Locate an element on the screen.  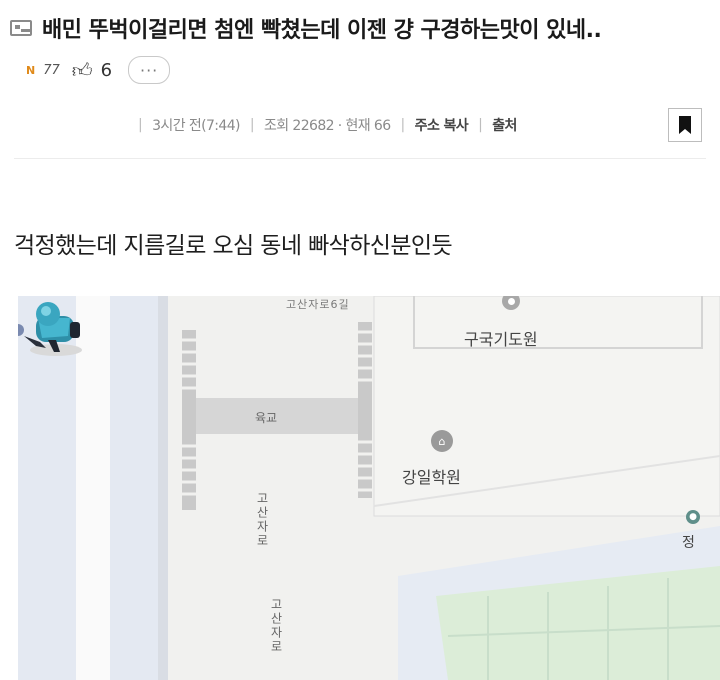
like-count: 6 is located at coordinates (106, 70).